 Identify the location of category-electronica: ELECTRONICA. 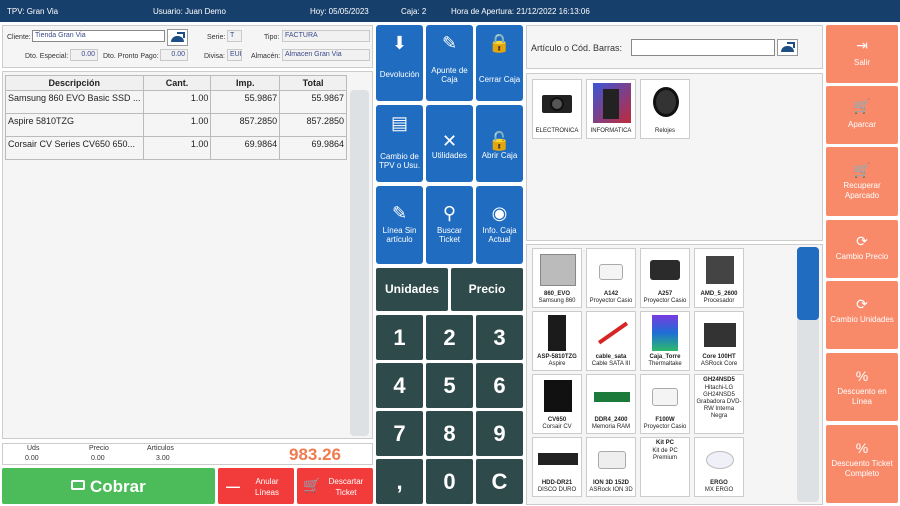
(557, 109).